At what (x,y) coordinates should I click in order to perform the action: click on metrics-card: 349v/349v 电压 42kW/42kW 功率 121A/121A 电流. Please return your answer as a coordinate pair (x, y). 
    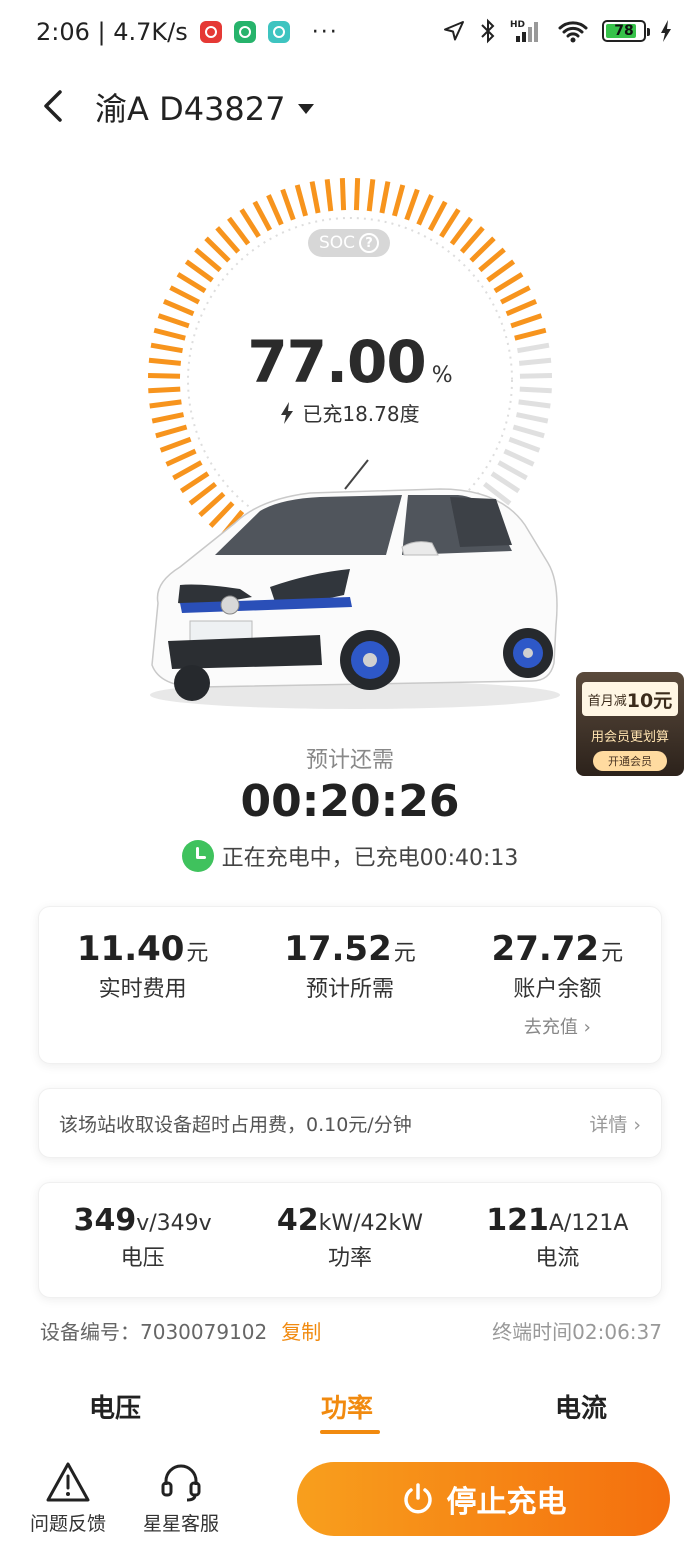
    Looking at the image, I should click on (350, 1240).